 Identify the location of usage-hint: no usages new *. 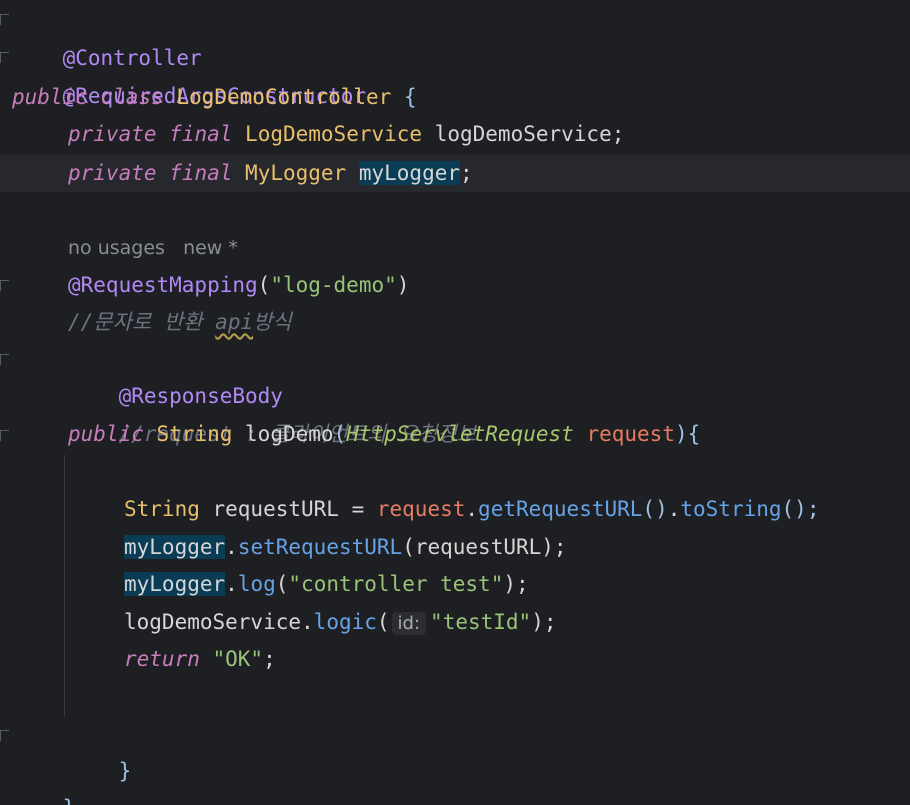
(119, 248).